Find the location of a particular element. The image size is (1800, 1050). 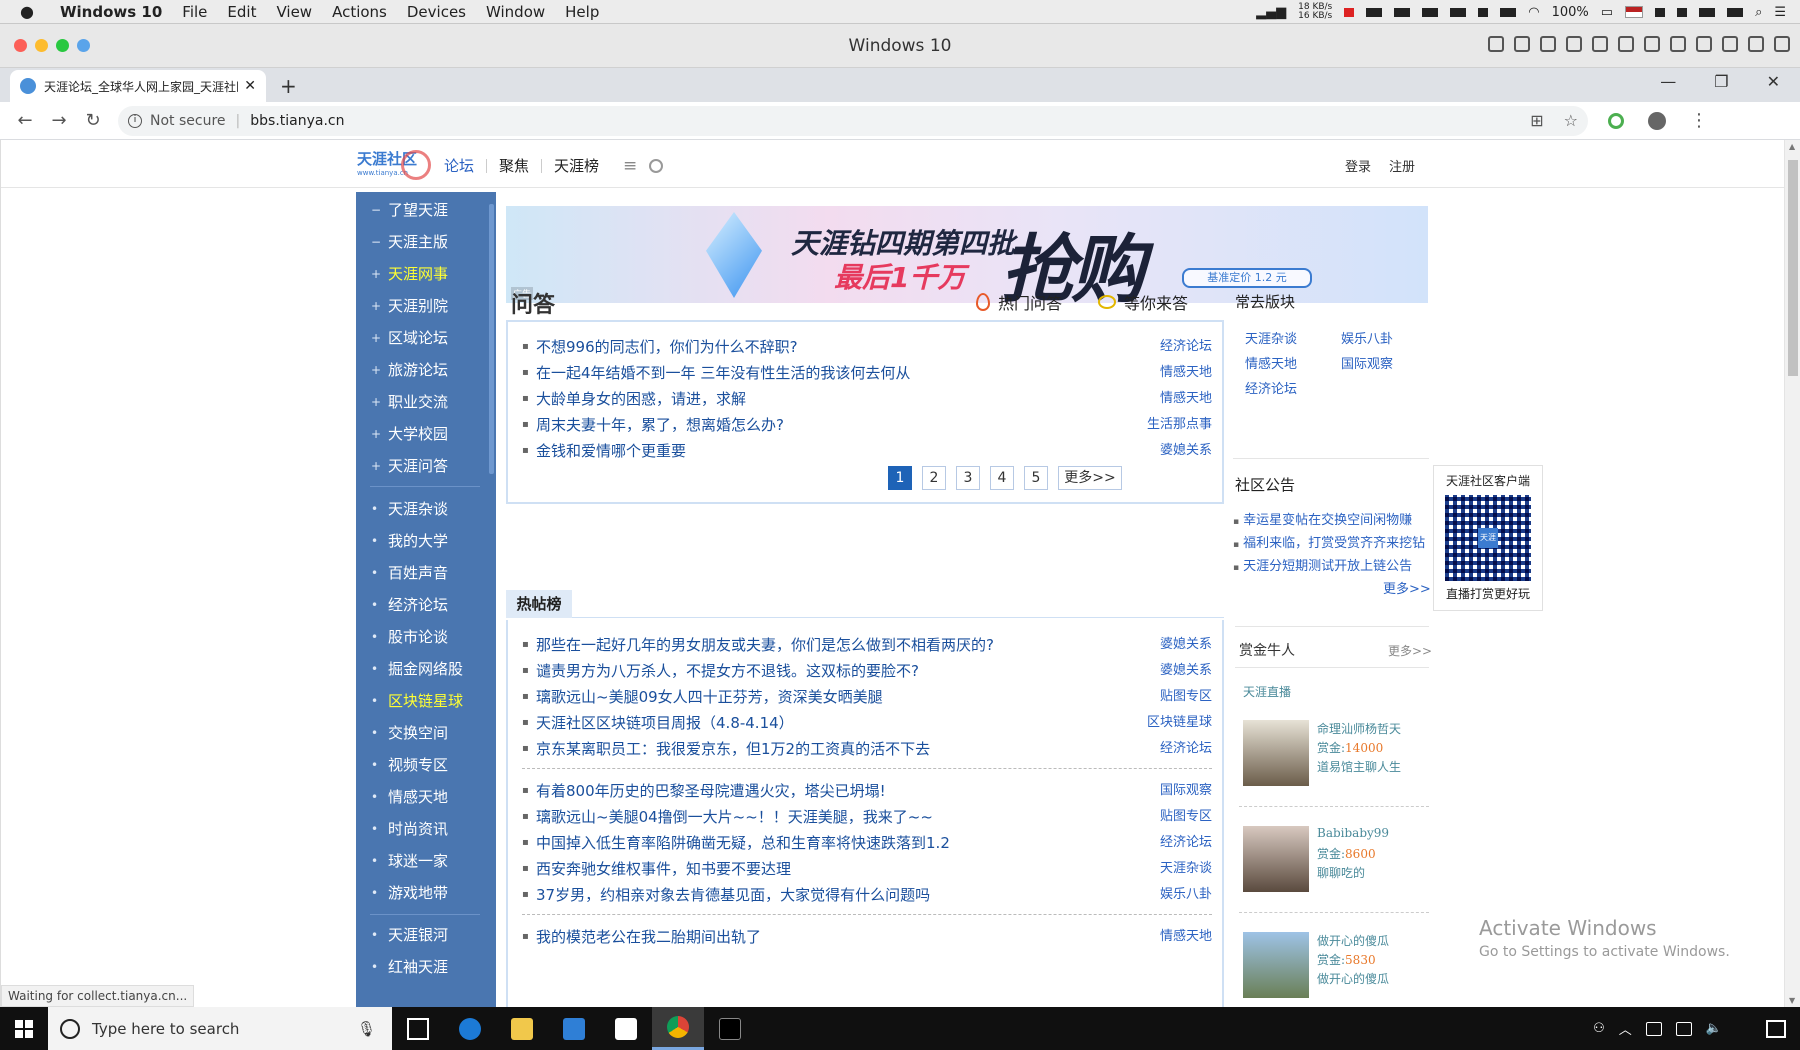

sidebar-item: • 球迷一家 is located at coordinates (421, 861).